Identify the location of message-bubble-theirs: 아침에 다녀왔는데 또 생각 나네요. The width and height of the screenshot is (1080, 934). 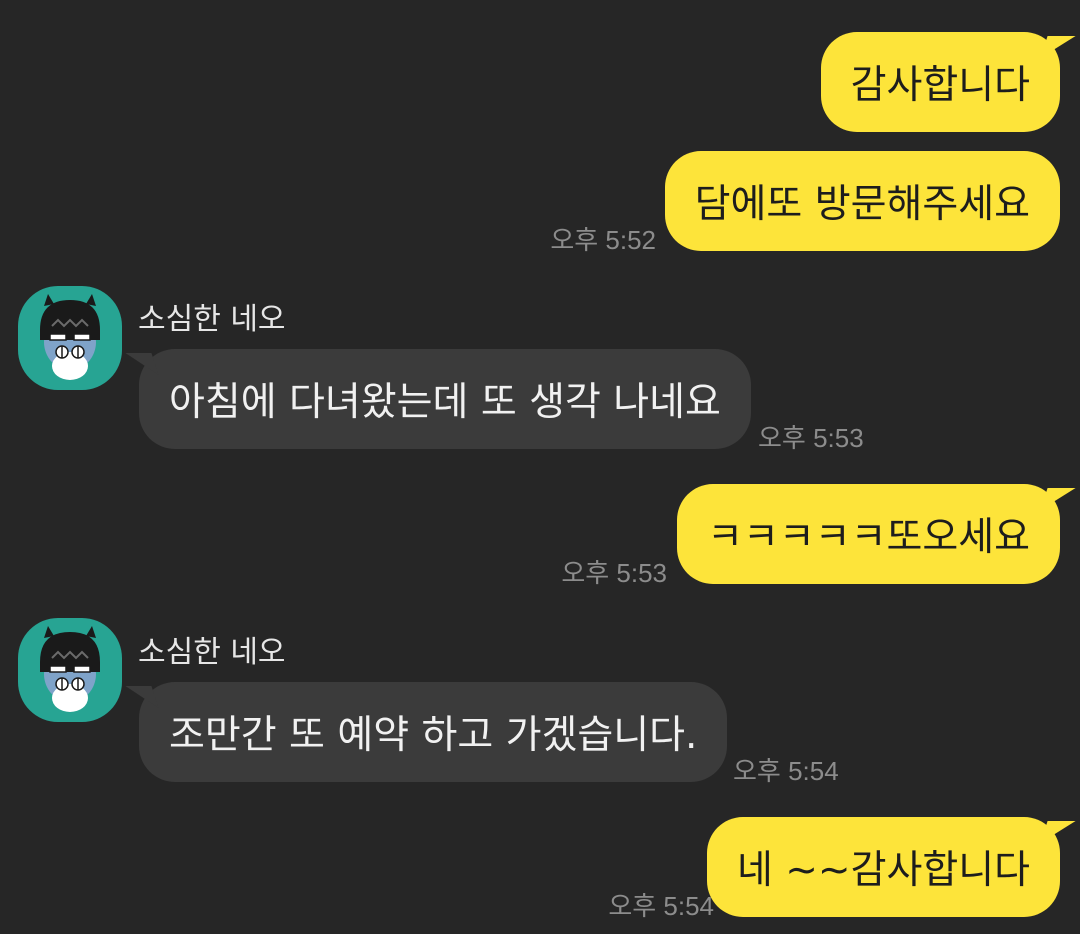
(445, 399).